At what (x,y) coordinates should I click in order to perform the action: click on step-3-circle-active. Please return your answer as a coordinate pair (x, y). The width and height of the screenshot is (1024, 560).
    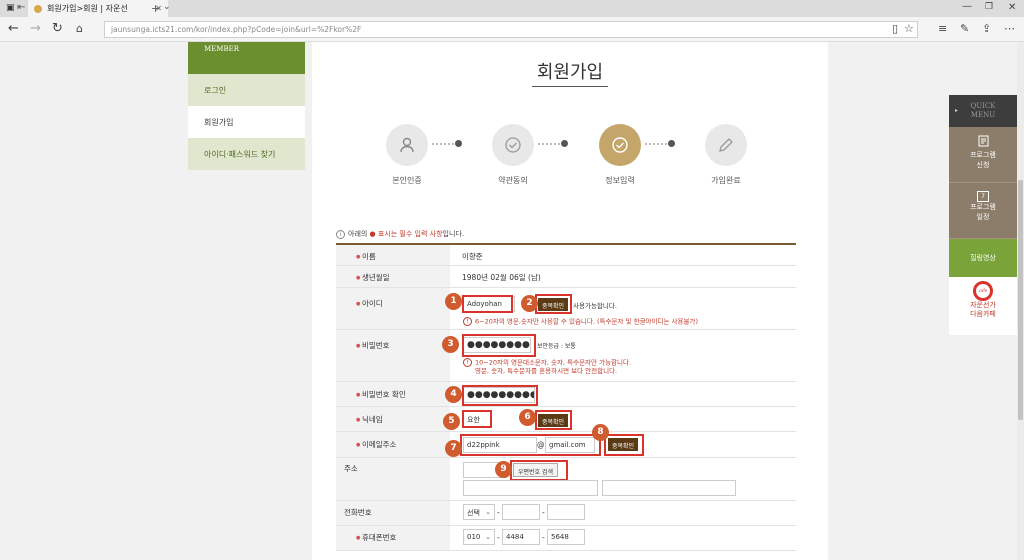
    Looking at the image, I should click on (620, 145).